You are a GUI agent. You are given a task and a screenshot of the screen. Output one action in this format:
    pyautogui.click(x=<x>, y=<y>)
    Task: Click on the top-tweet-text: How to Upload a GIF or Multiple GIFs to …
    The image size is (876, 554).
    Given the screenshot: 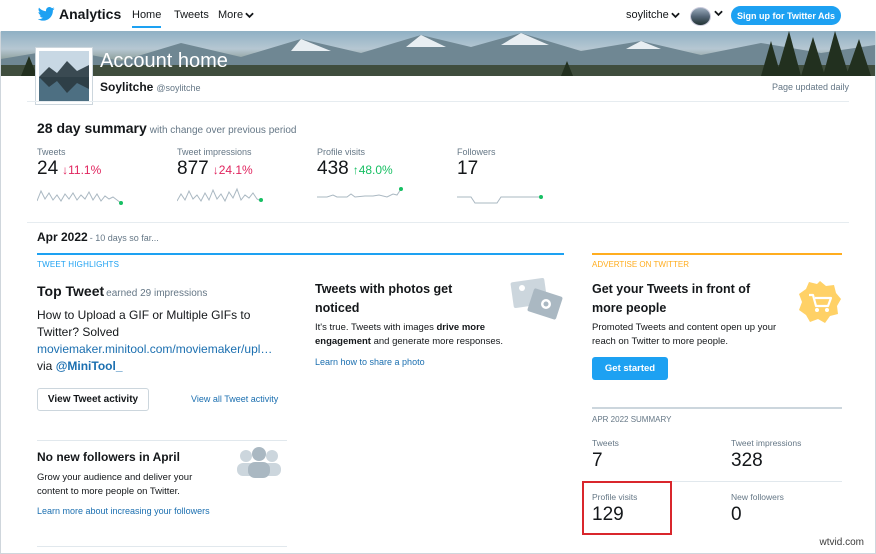 What is the action you would take?
    pyautogui.click(x=164, y=341)
    